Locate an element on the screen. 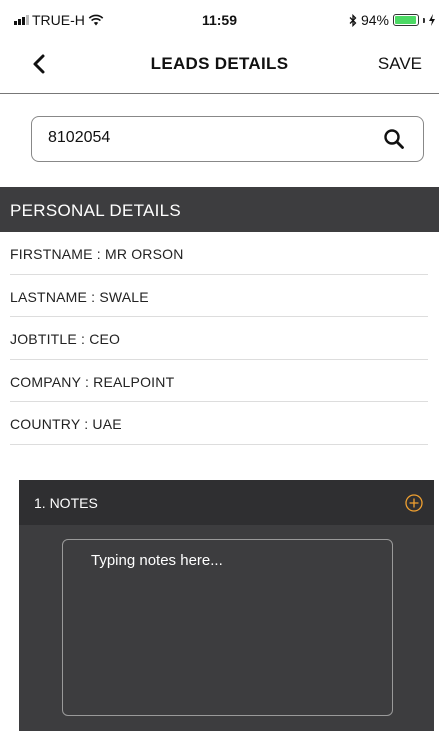 The image size is (439, 731). page-title: LEADS DETAILS is located at coordinates (219, 63).